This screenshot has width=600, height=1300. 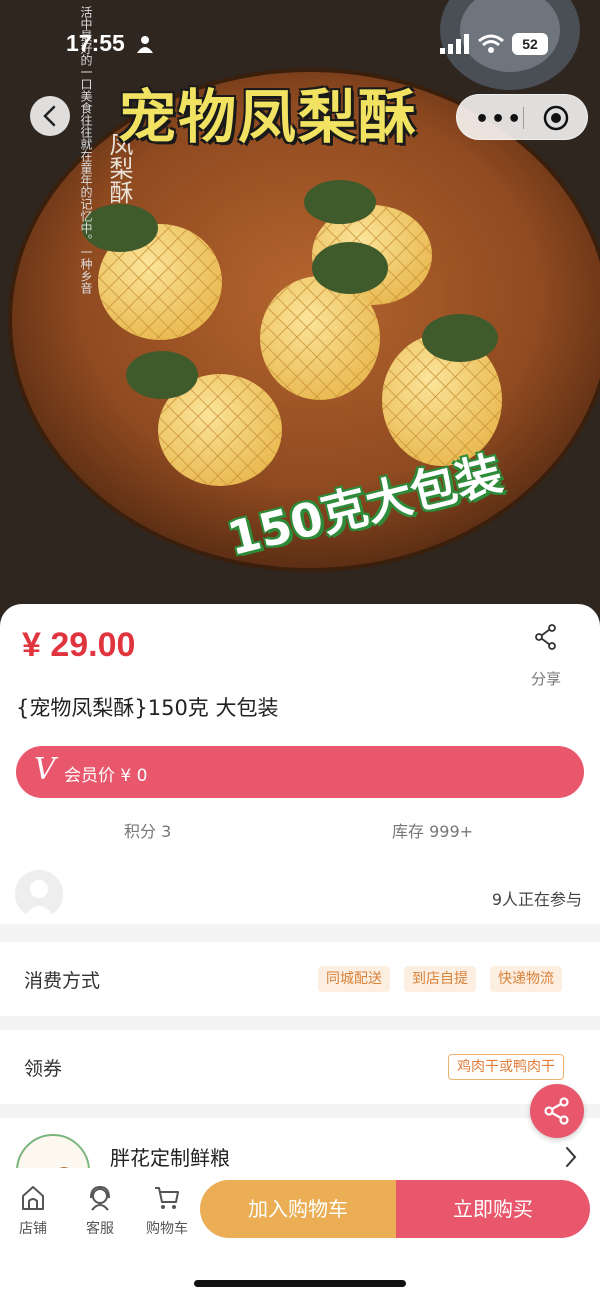 What do you see at coordinates (95, 43) in the screenshot?
I see `status-time: 17:55` at bounding box center [95, 43].